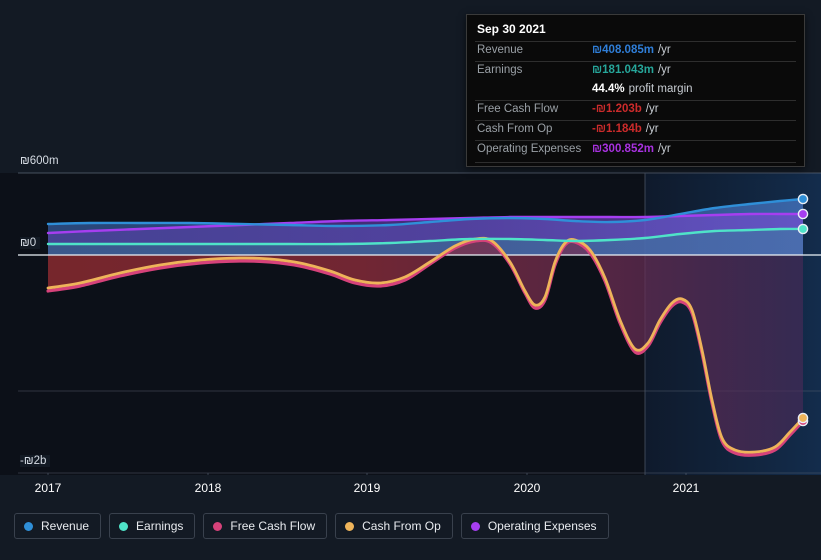 The image size is (821, 560). Describe the element at coordinates (527, 488) in the screenshot. I see `x-axis-label-2020: 2020` at that location.